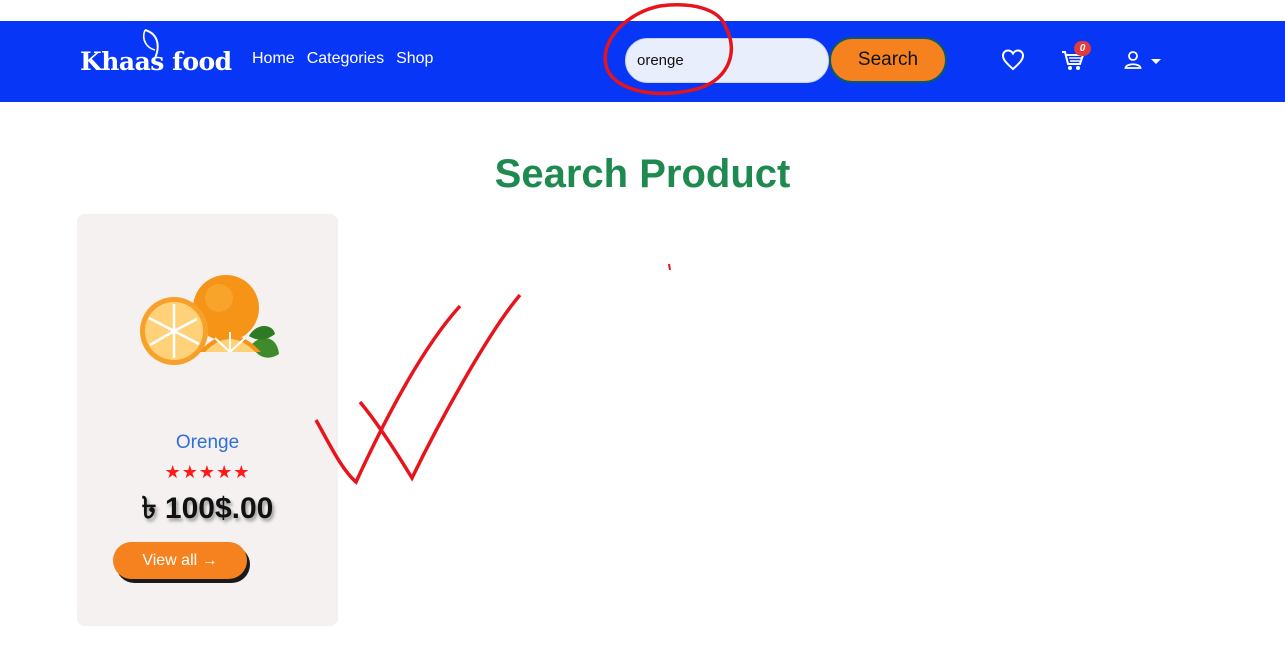 This screenshot has width=1285, height=666. Describe the element at coordinates (207, 472) in the screenshot. I see `rating-stars: ★★★★★` at that location.